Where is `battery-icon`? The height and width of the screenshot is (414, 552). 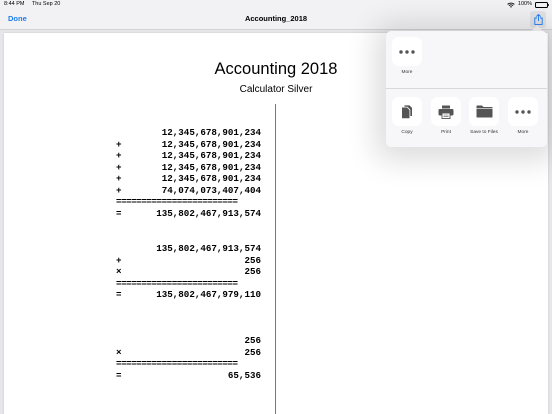
battery-icon is located at coordinates (542, 4).